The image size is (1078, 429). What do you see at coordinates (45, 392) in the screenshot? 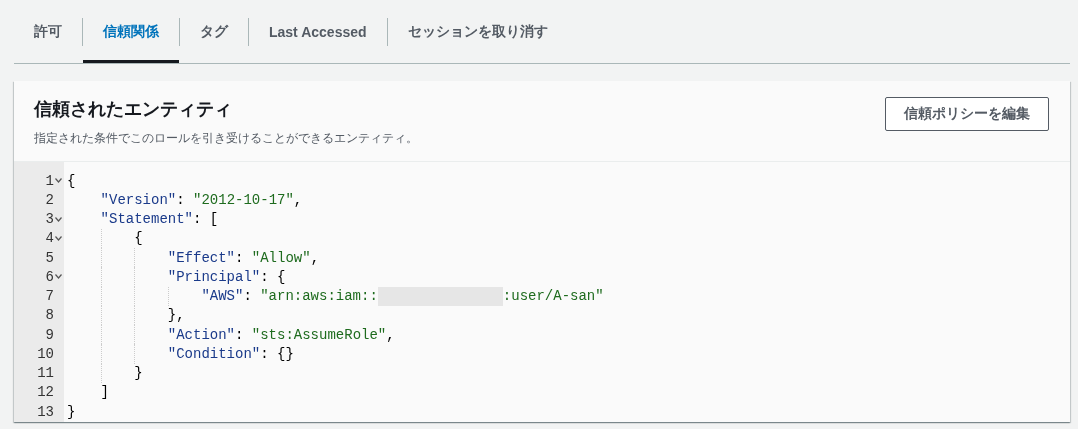
I see `line-number: 12` at bounding box center [45, 392].